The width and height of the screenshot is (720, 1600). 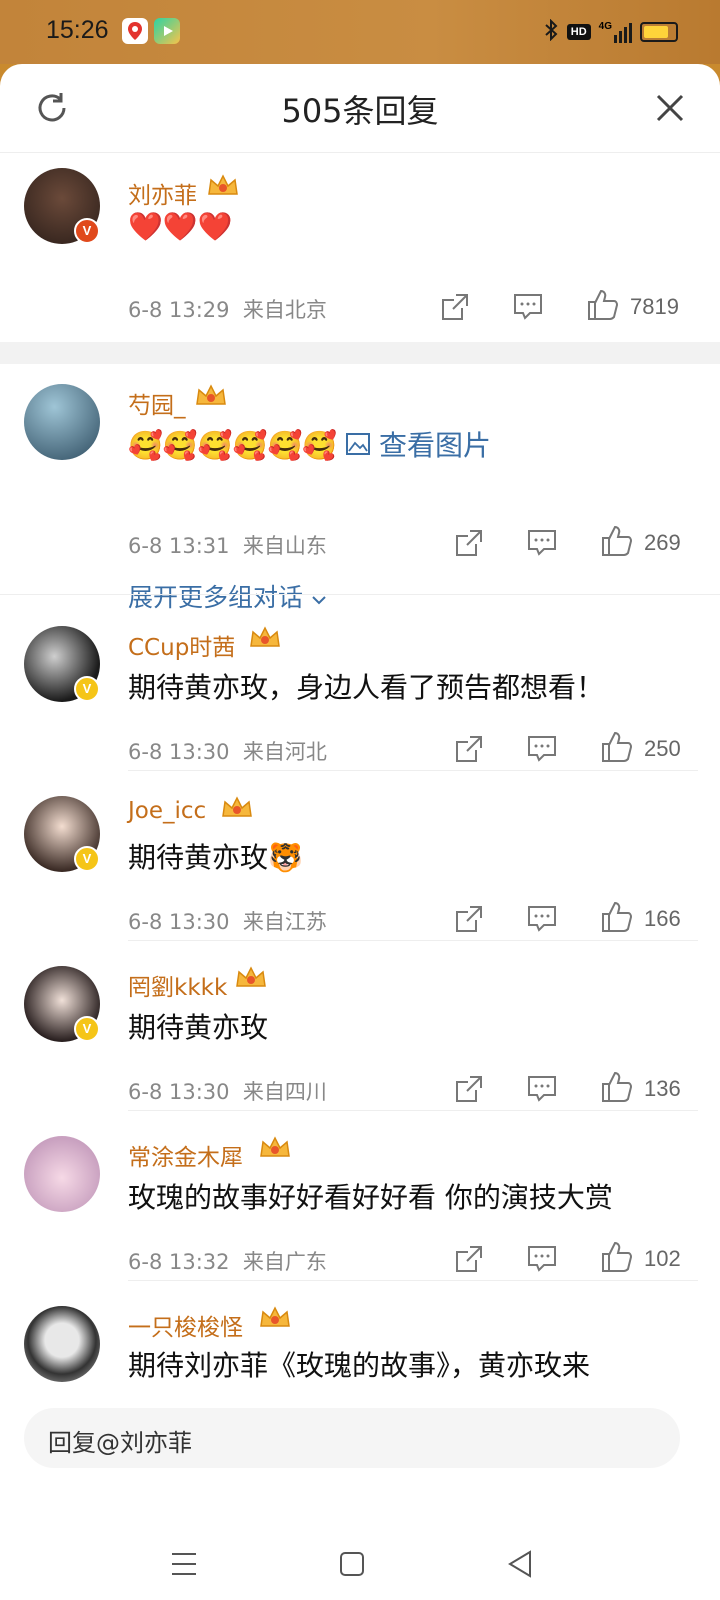 I want to click on sheet-header: 505条回复, so click(x=360, y=108).